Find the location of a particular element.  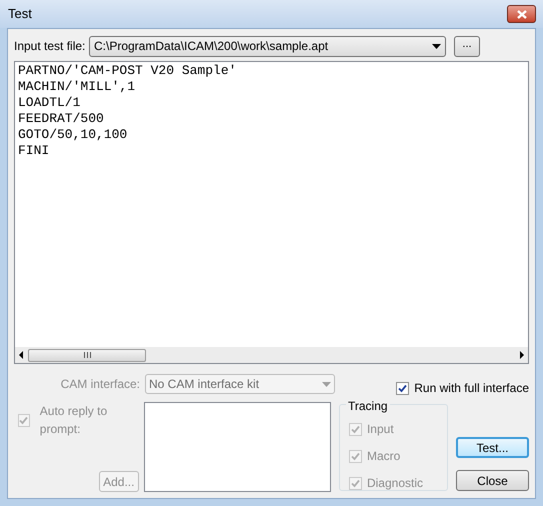

checkbox-label: Input is located at coordinates (380, 429).